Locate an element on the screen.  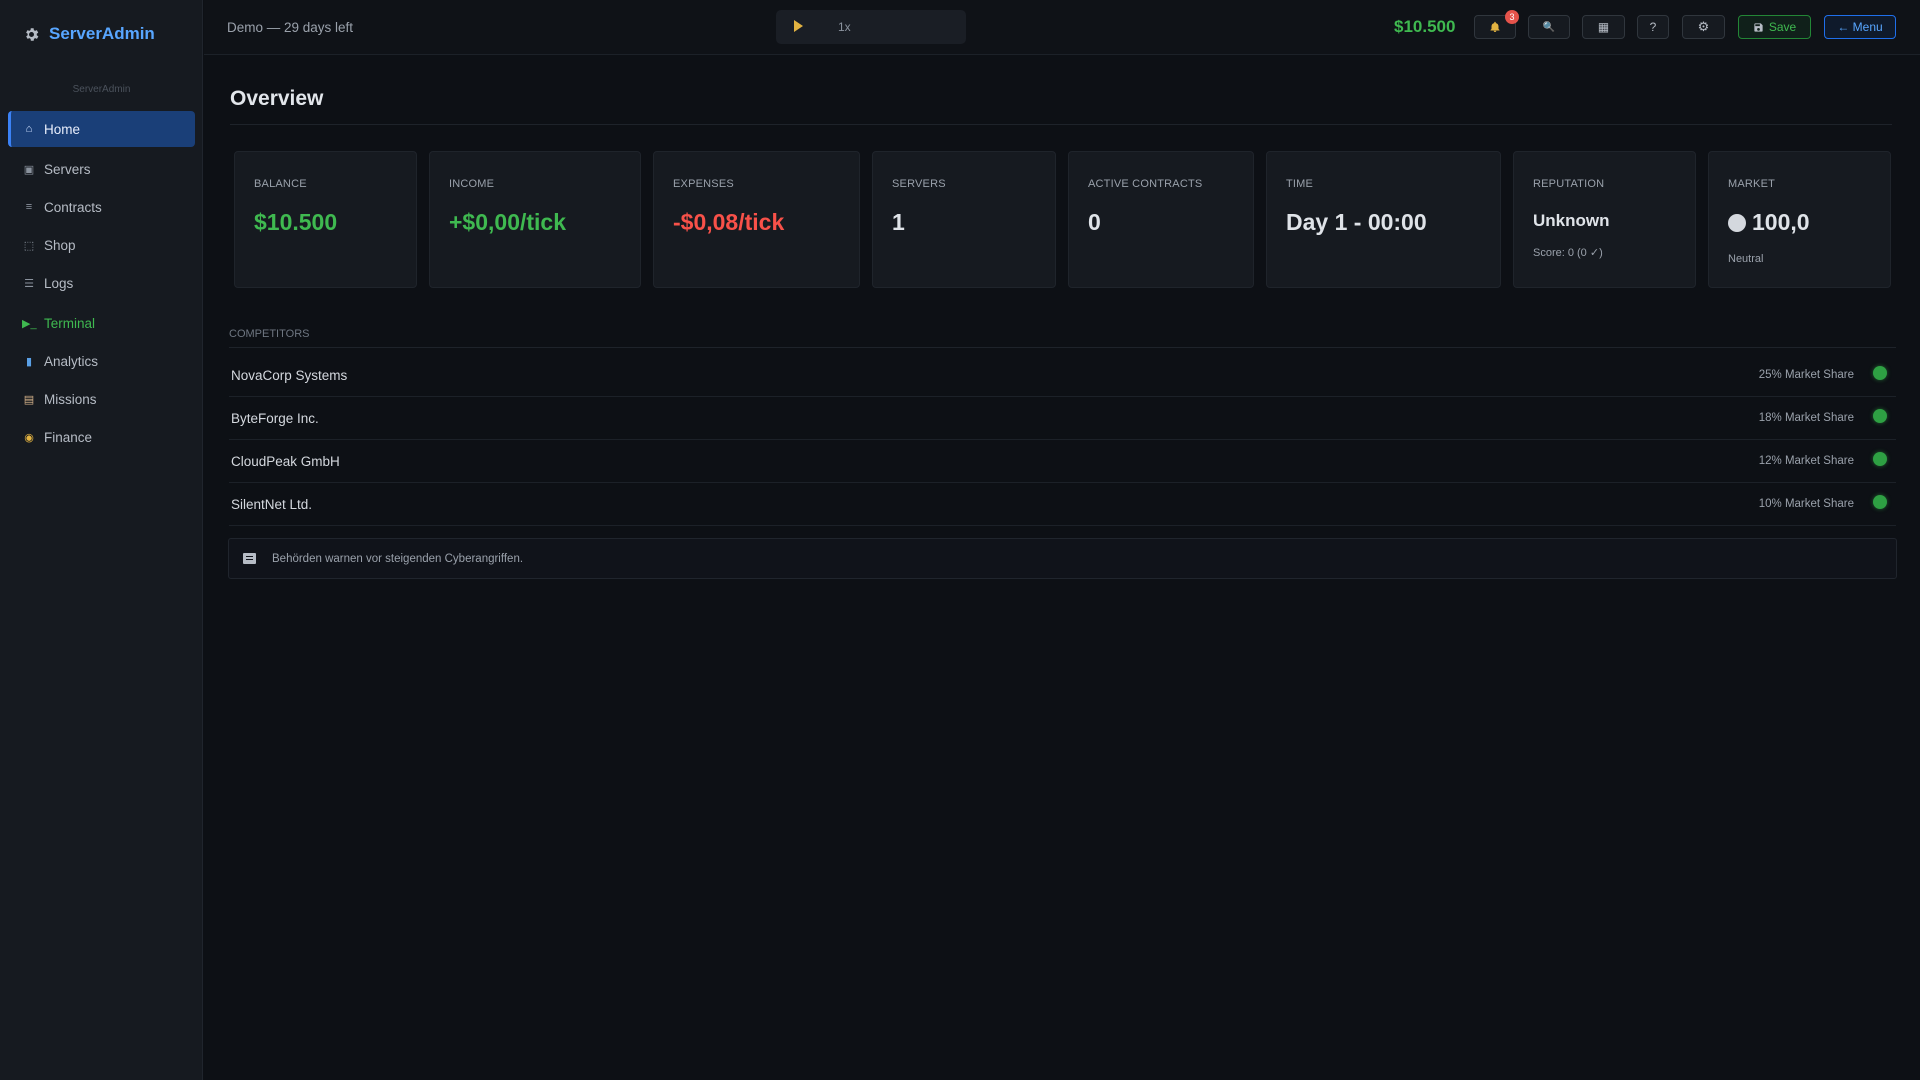
market-value: 100,0 is located at coordinates (1781, 222).